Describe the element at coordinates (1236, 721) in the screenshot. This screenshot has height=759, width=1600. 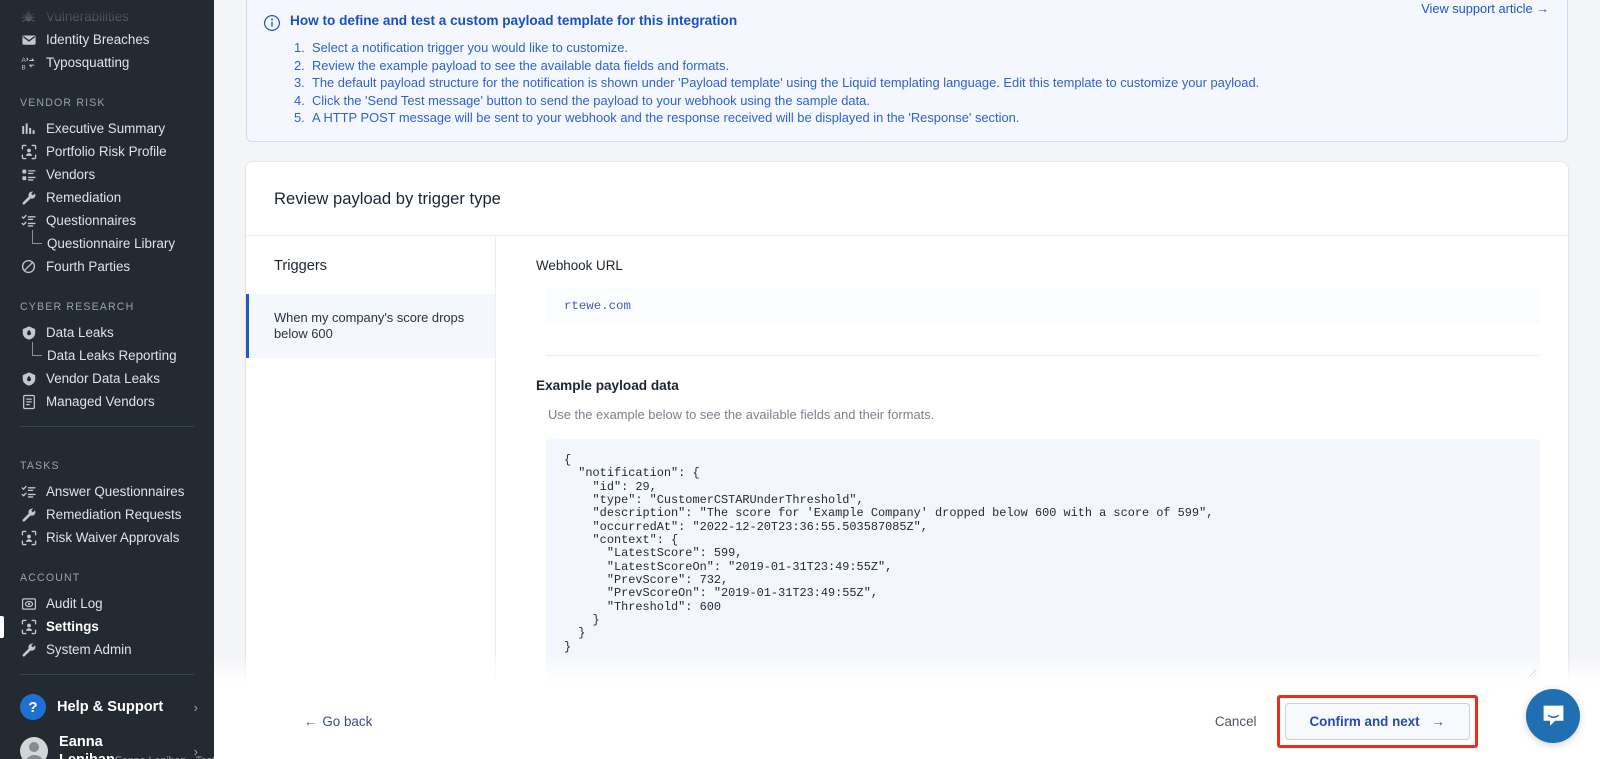
I see `cancel-button: Cancel` at that location.